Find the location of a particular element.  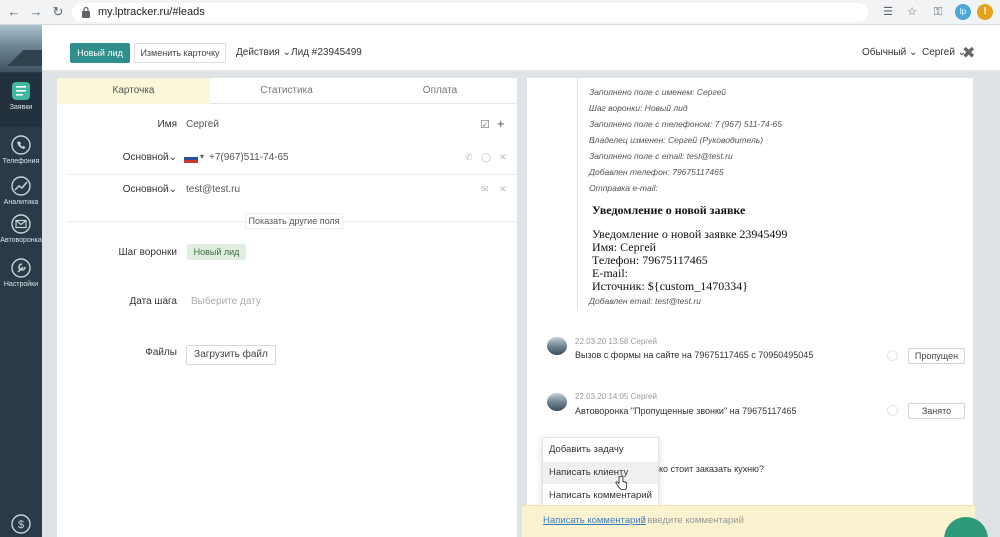

phone-icon is located at coordinates (21, 145).